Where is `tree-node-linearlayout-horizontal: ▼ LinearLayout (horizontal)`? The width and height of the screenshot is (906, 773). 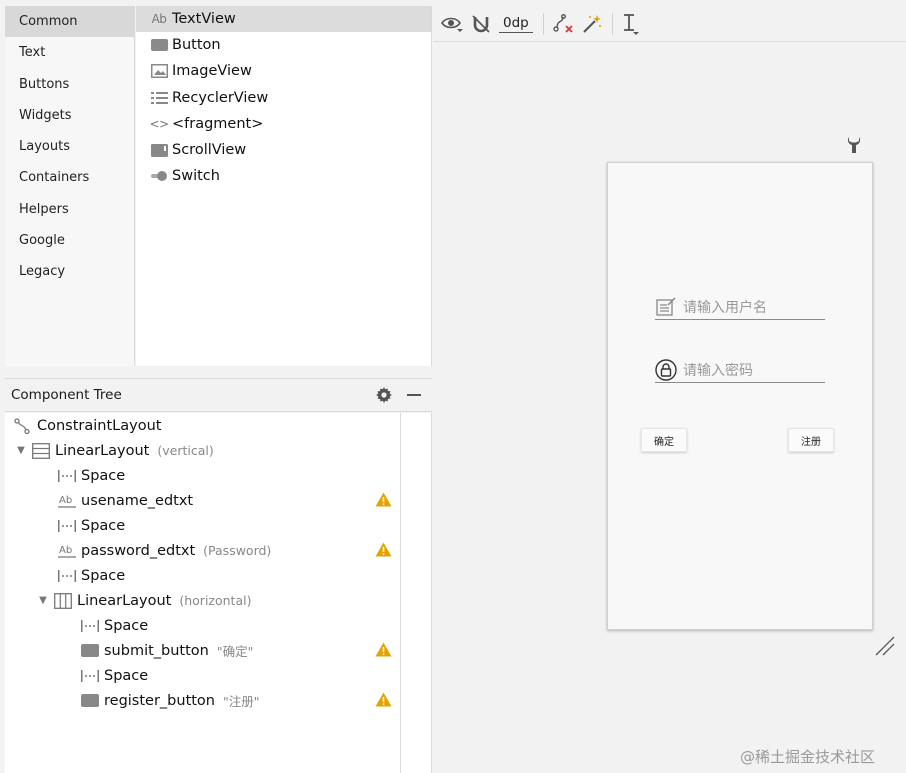 tree-node-linearlayout-horizontal: ▼ LinearLayout (horizontal) is located at coordinates (202, 600).